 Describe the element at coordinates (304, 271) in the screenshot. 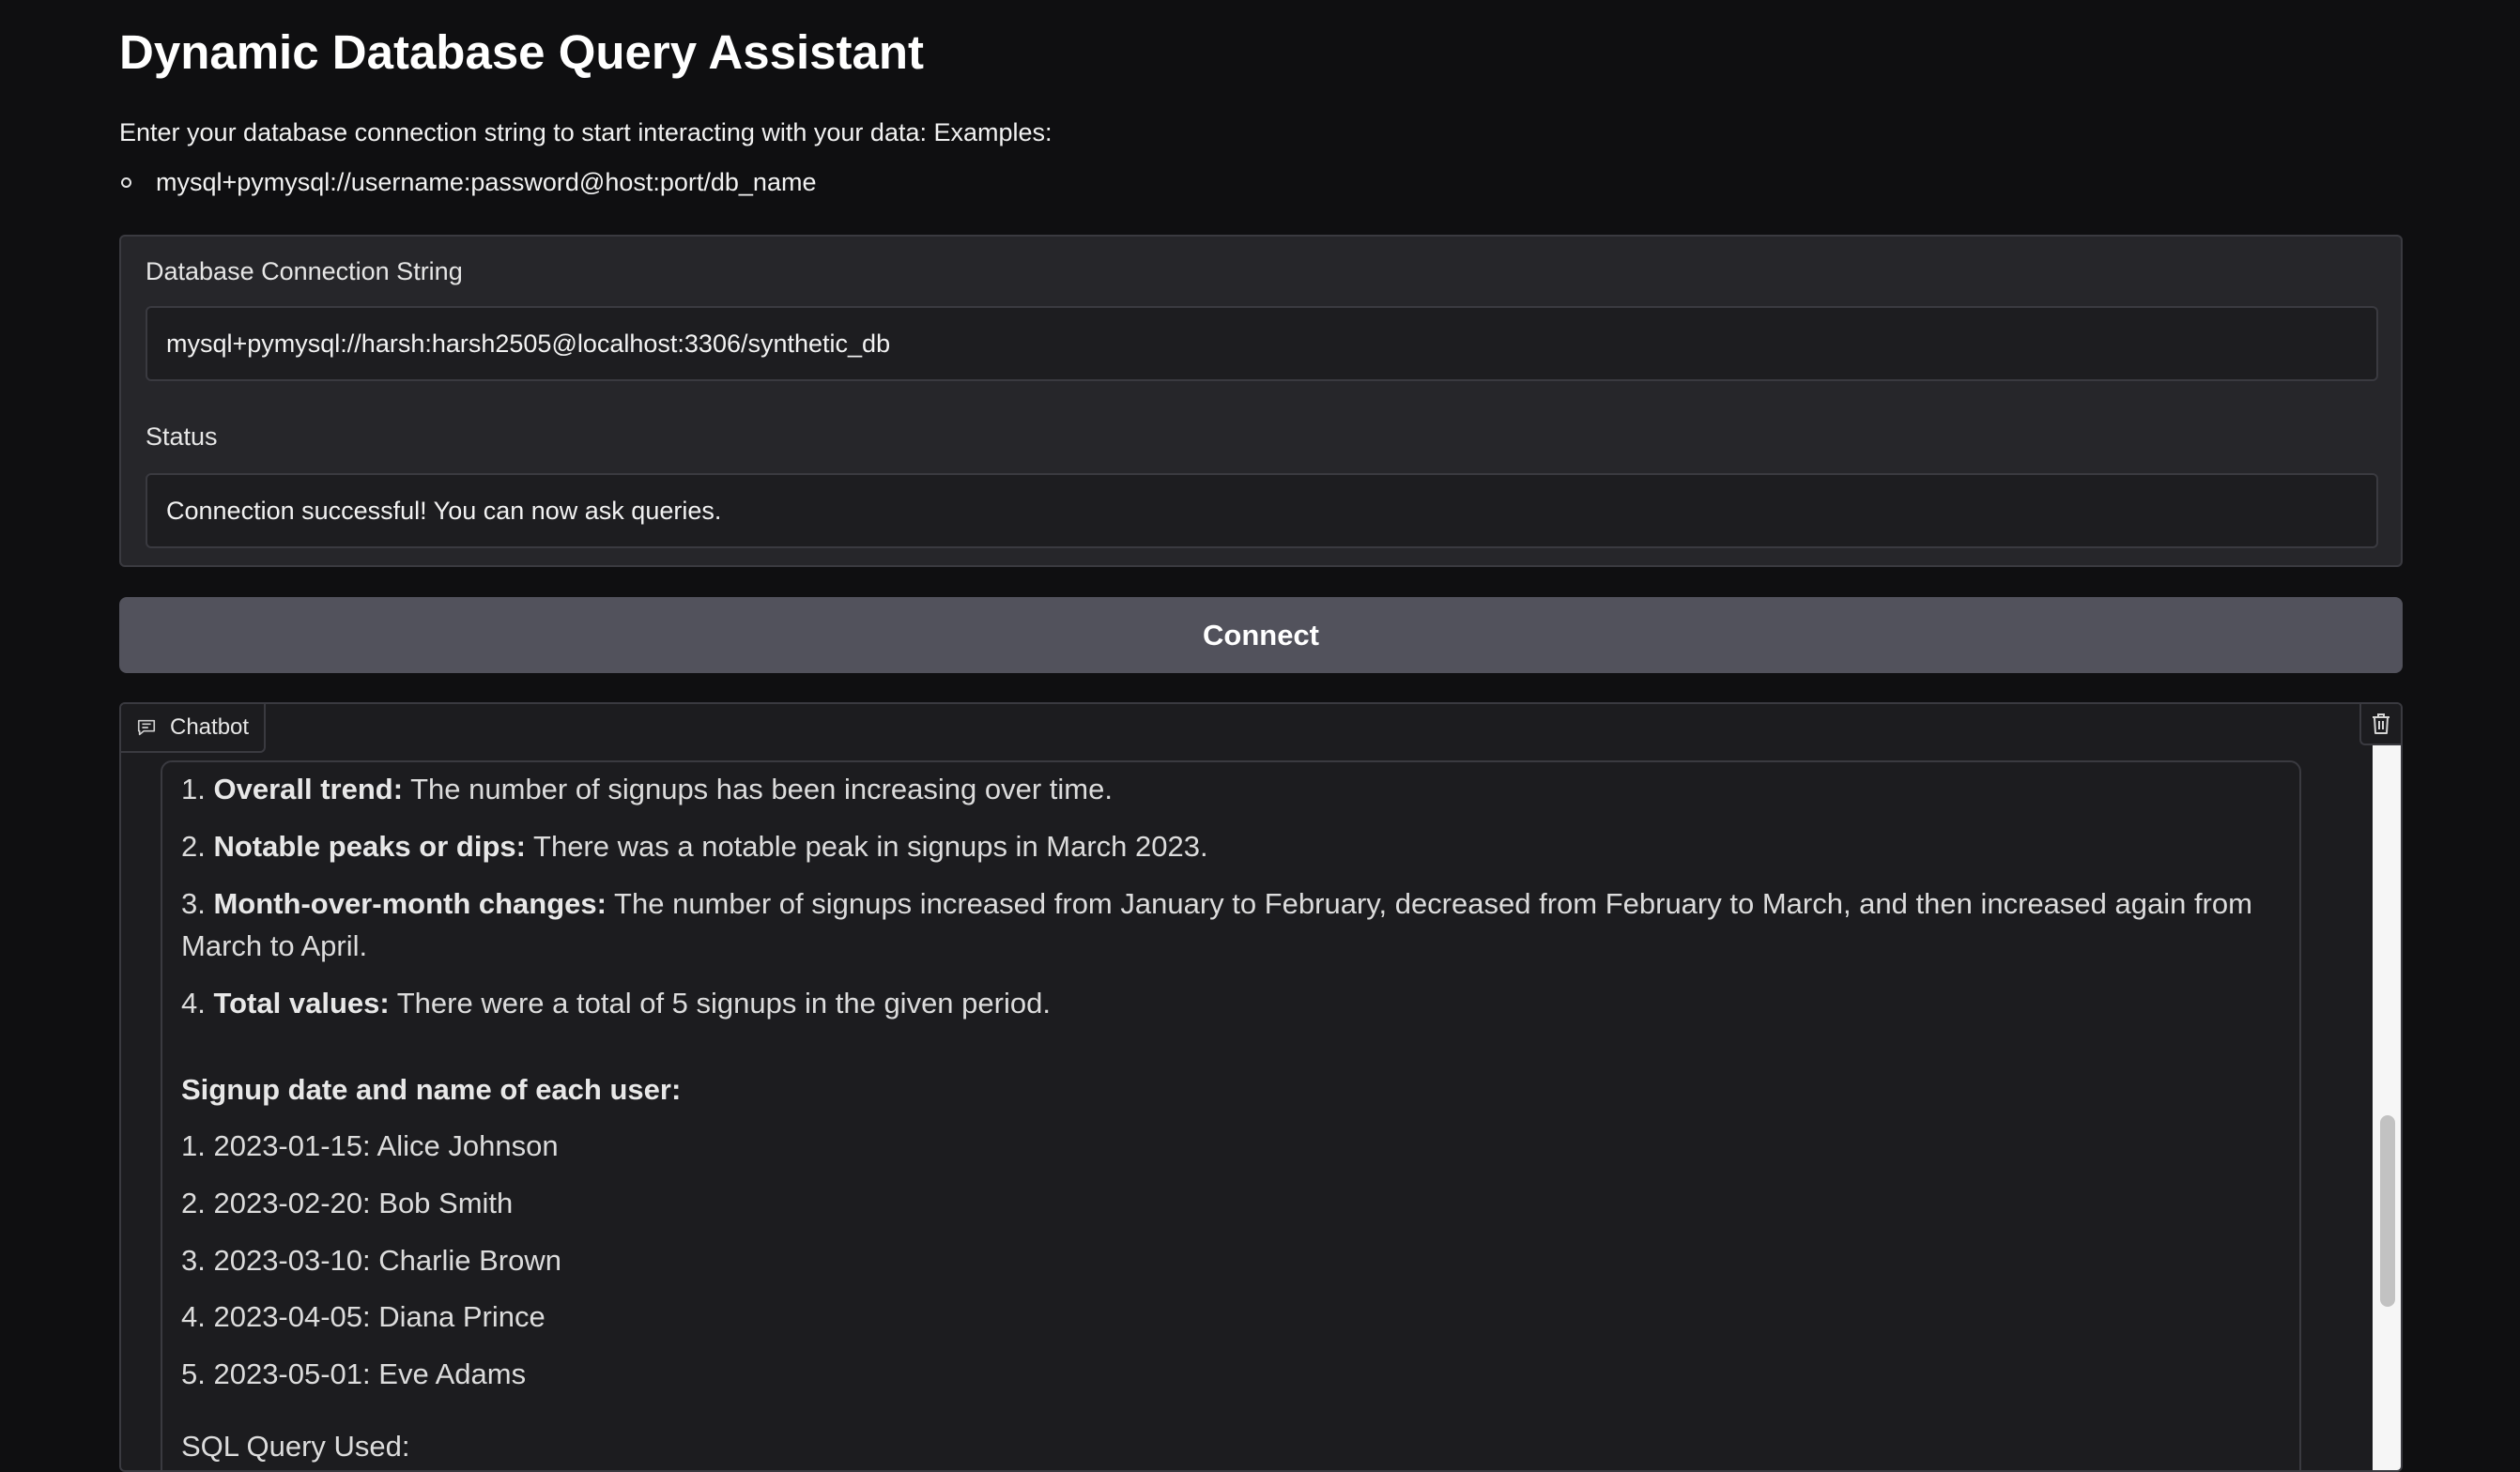

I see `connection-string-label: Database Connection String` at that location.